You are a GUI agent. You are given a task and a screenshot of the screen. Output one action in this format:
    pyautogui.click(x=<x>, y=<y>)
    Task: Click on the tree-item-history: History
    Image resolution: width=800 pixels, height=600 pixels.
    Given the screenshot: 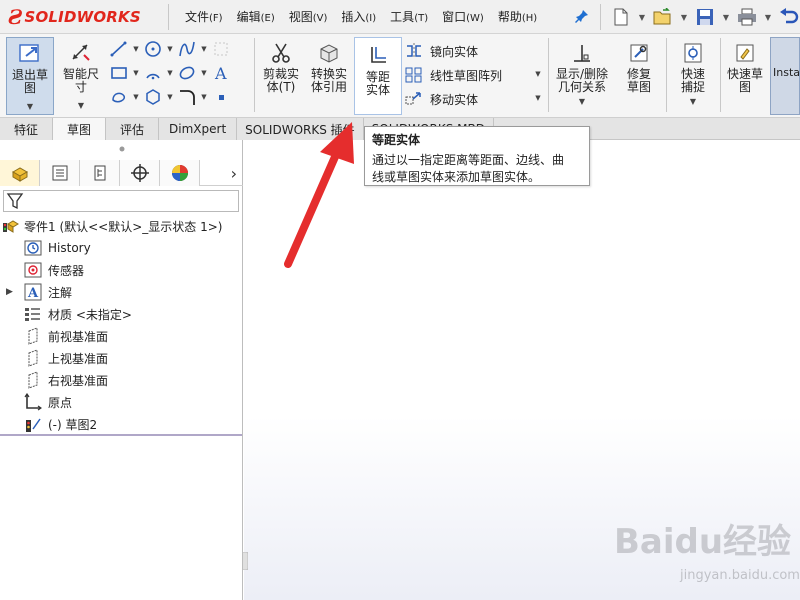 What is the action you would take?
    pyautogui.click(x=57, y=248)
    